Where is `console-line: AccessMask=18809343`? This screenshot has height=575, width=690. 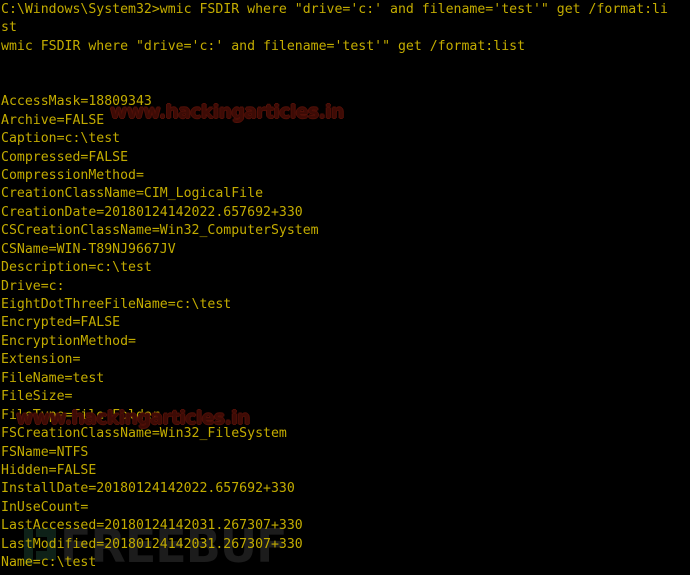
console-line: AccessMask=18809343 is located at coordinates (76, 102).